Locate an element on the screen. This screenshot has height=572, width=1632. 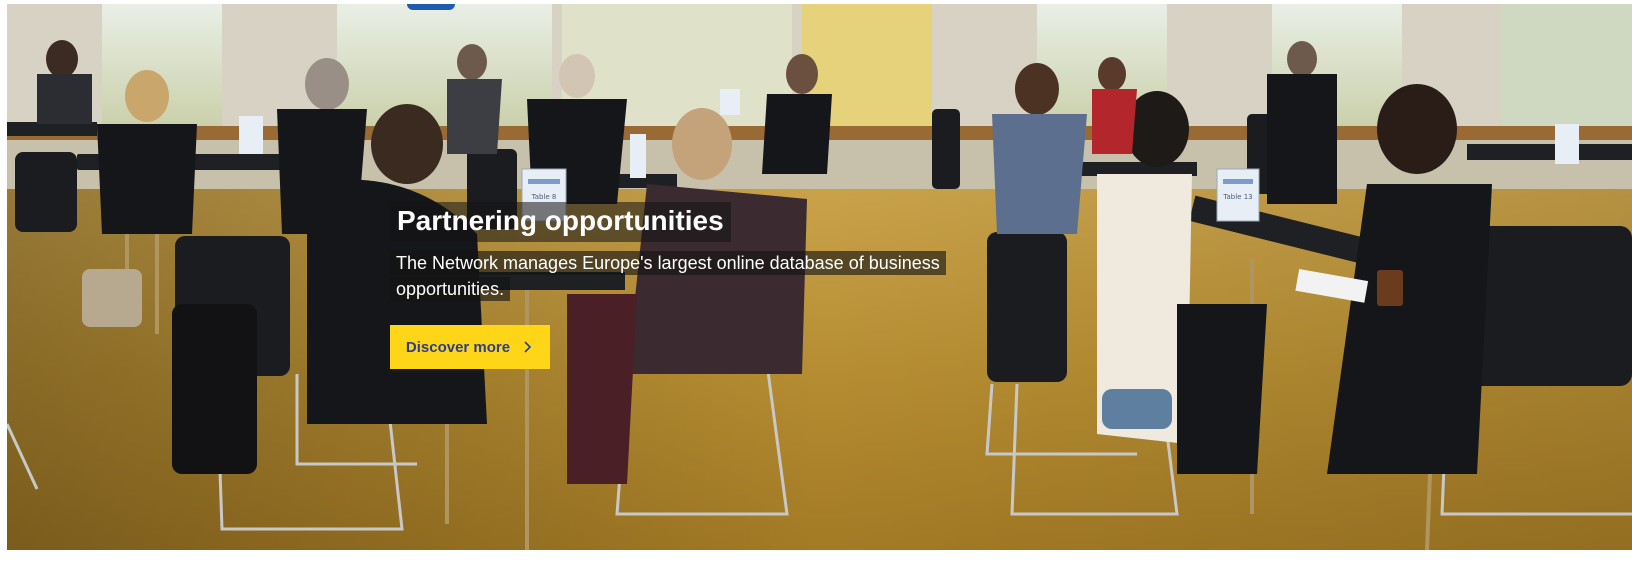
hero-title: Partnering opportunities is located at coordinates (560, 222).